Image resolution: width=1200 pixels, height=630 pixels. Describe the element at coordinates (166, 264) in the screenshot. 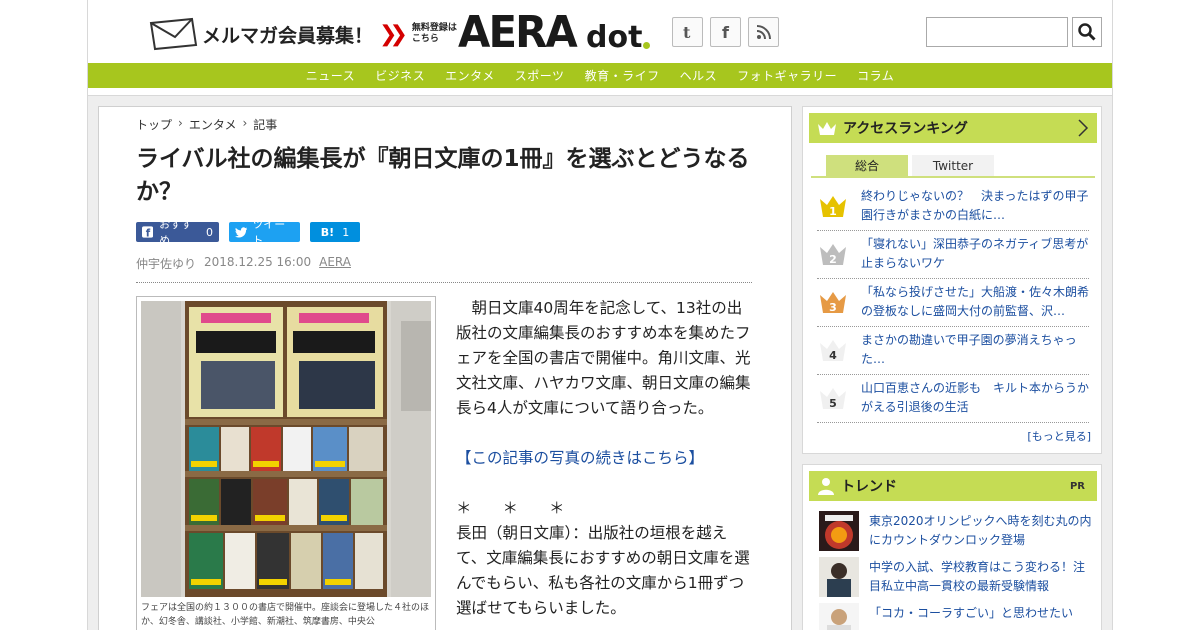

I see `author: 仲宇佐ゆり` at that location.